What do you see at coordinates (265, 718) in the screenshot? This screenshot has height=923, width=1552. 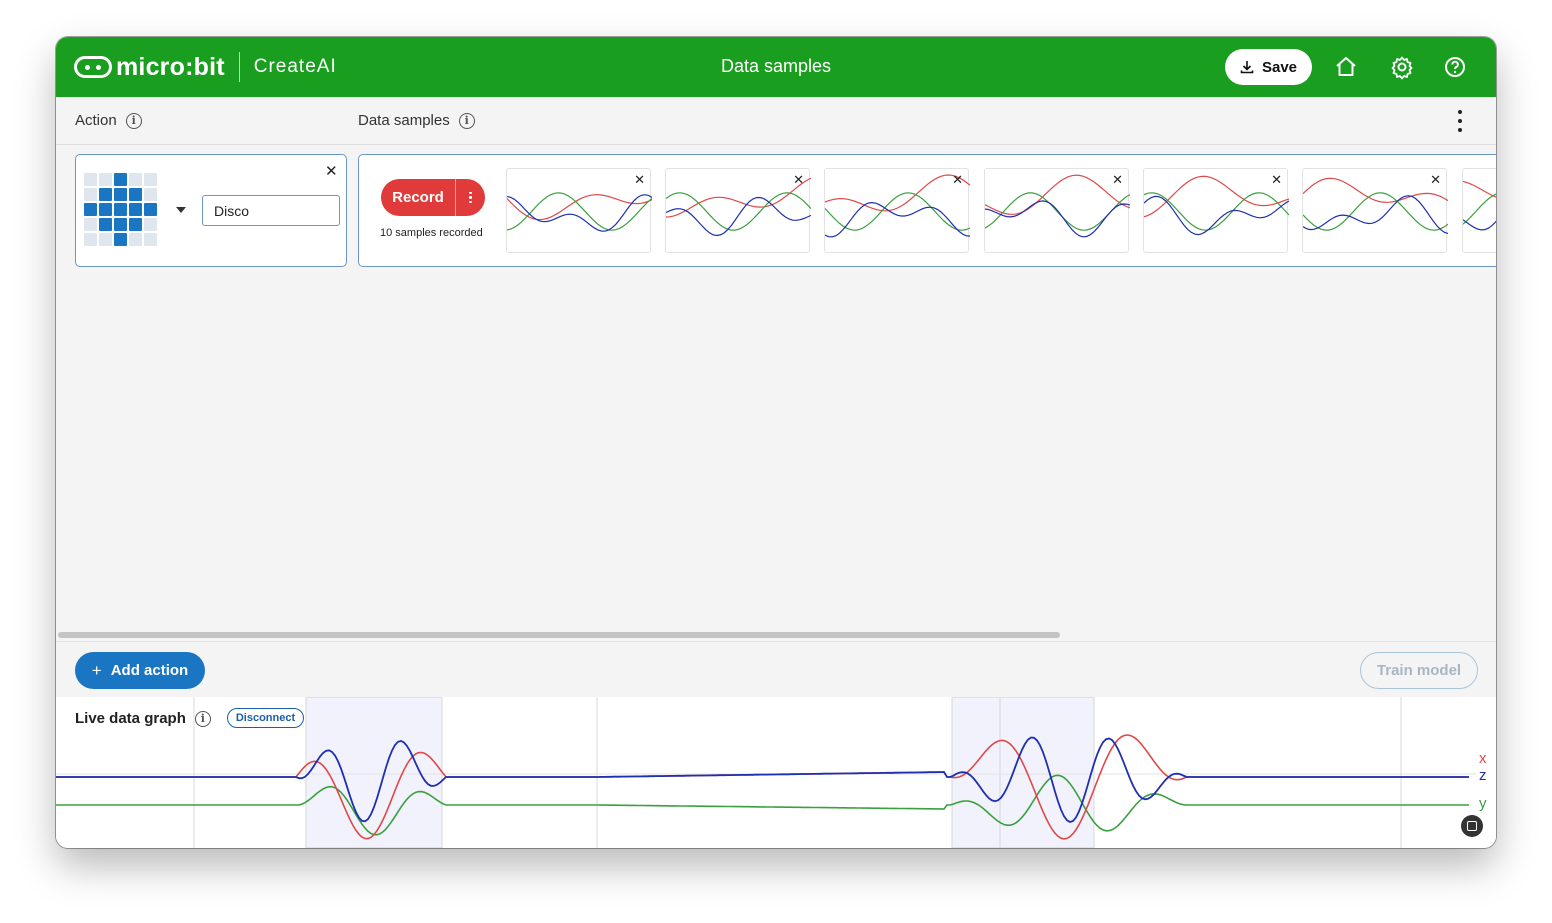 I see `disconnect-button: Disconnect` at bounding box center [265, 718].